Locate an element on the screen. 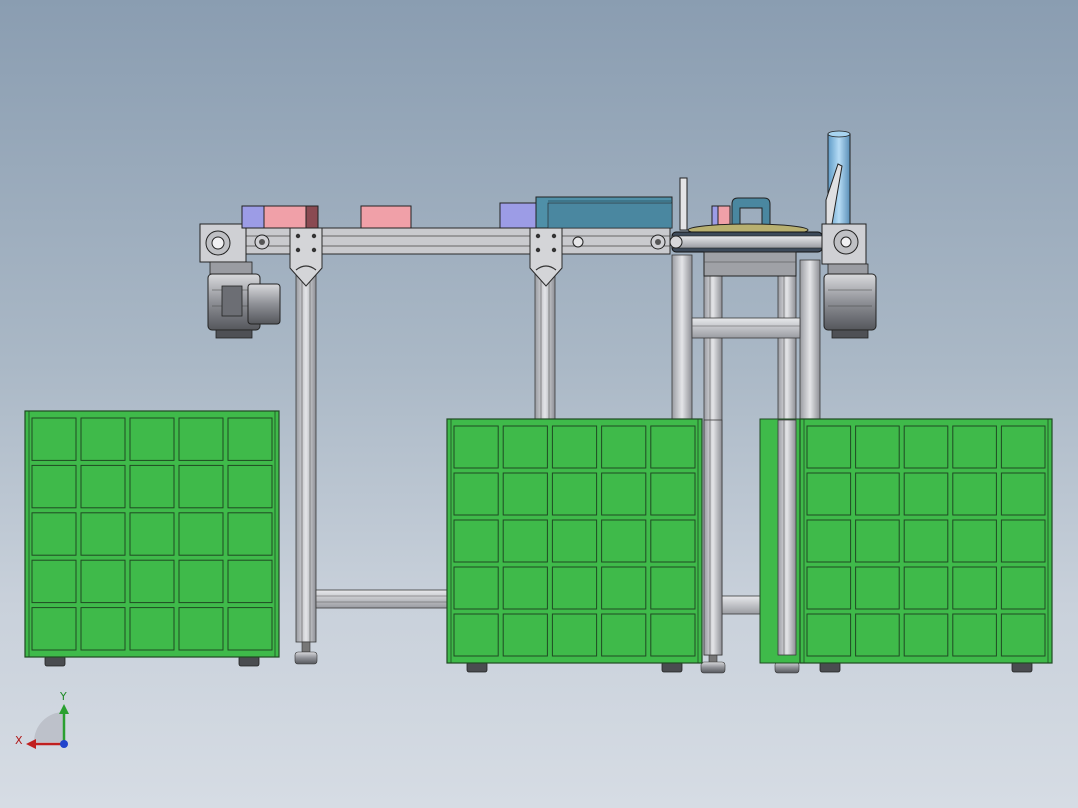 This screenshot has height=808, width=1078. frame-post-left is located at coordinates (306, 446).